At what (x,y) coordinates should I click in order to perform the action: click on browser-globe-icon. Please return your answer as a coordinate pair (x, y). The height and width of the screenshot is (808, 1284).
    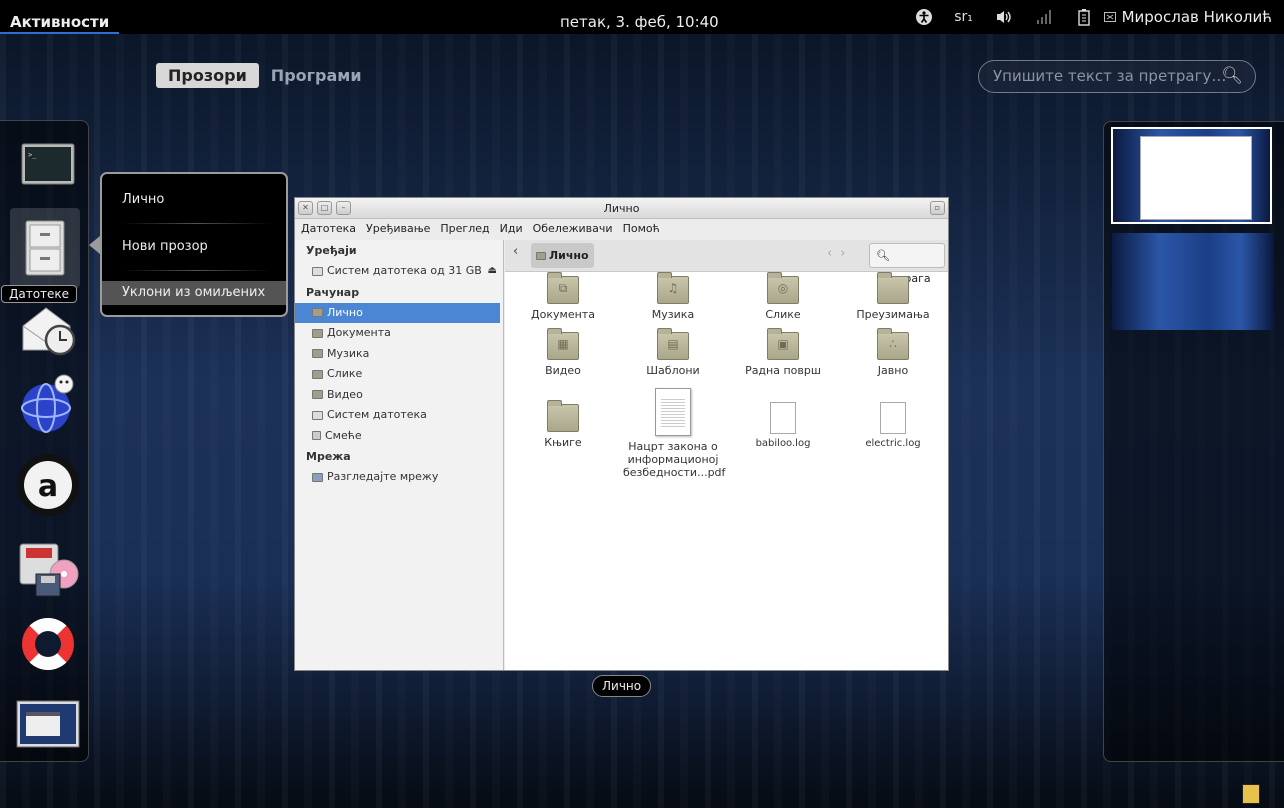
    Looking at the image, I should click on (47, 403).